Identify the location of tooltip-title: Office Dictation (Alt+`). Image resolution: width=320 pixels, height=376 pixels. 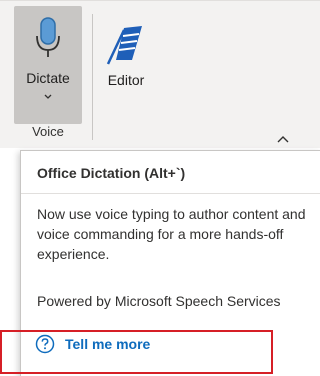
(111, 173).